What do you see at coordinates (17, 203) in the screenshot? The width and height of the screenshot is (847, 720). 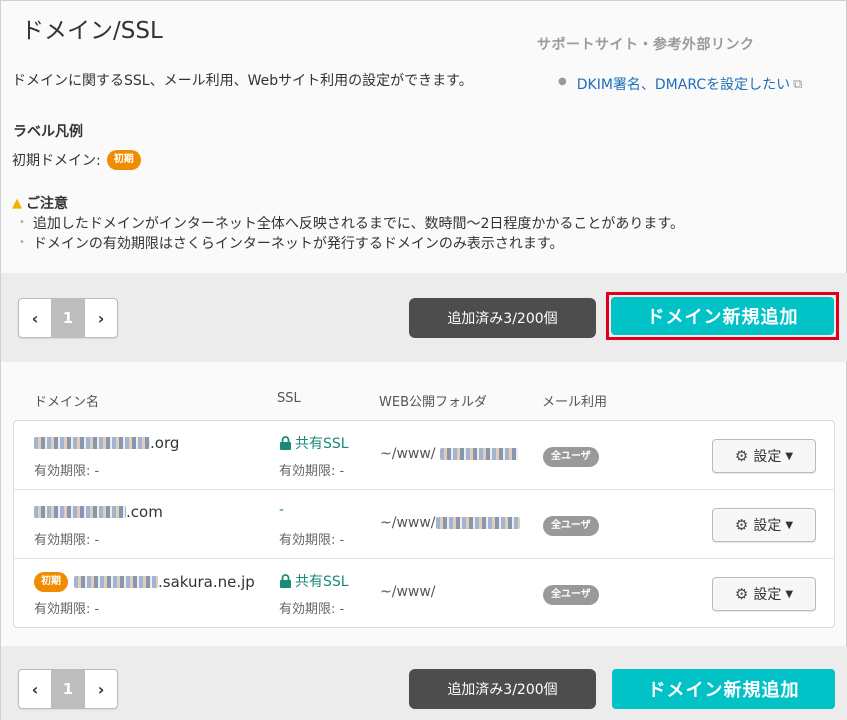 I see `warning-icon: ▲` at bounding box center [17, 203].